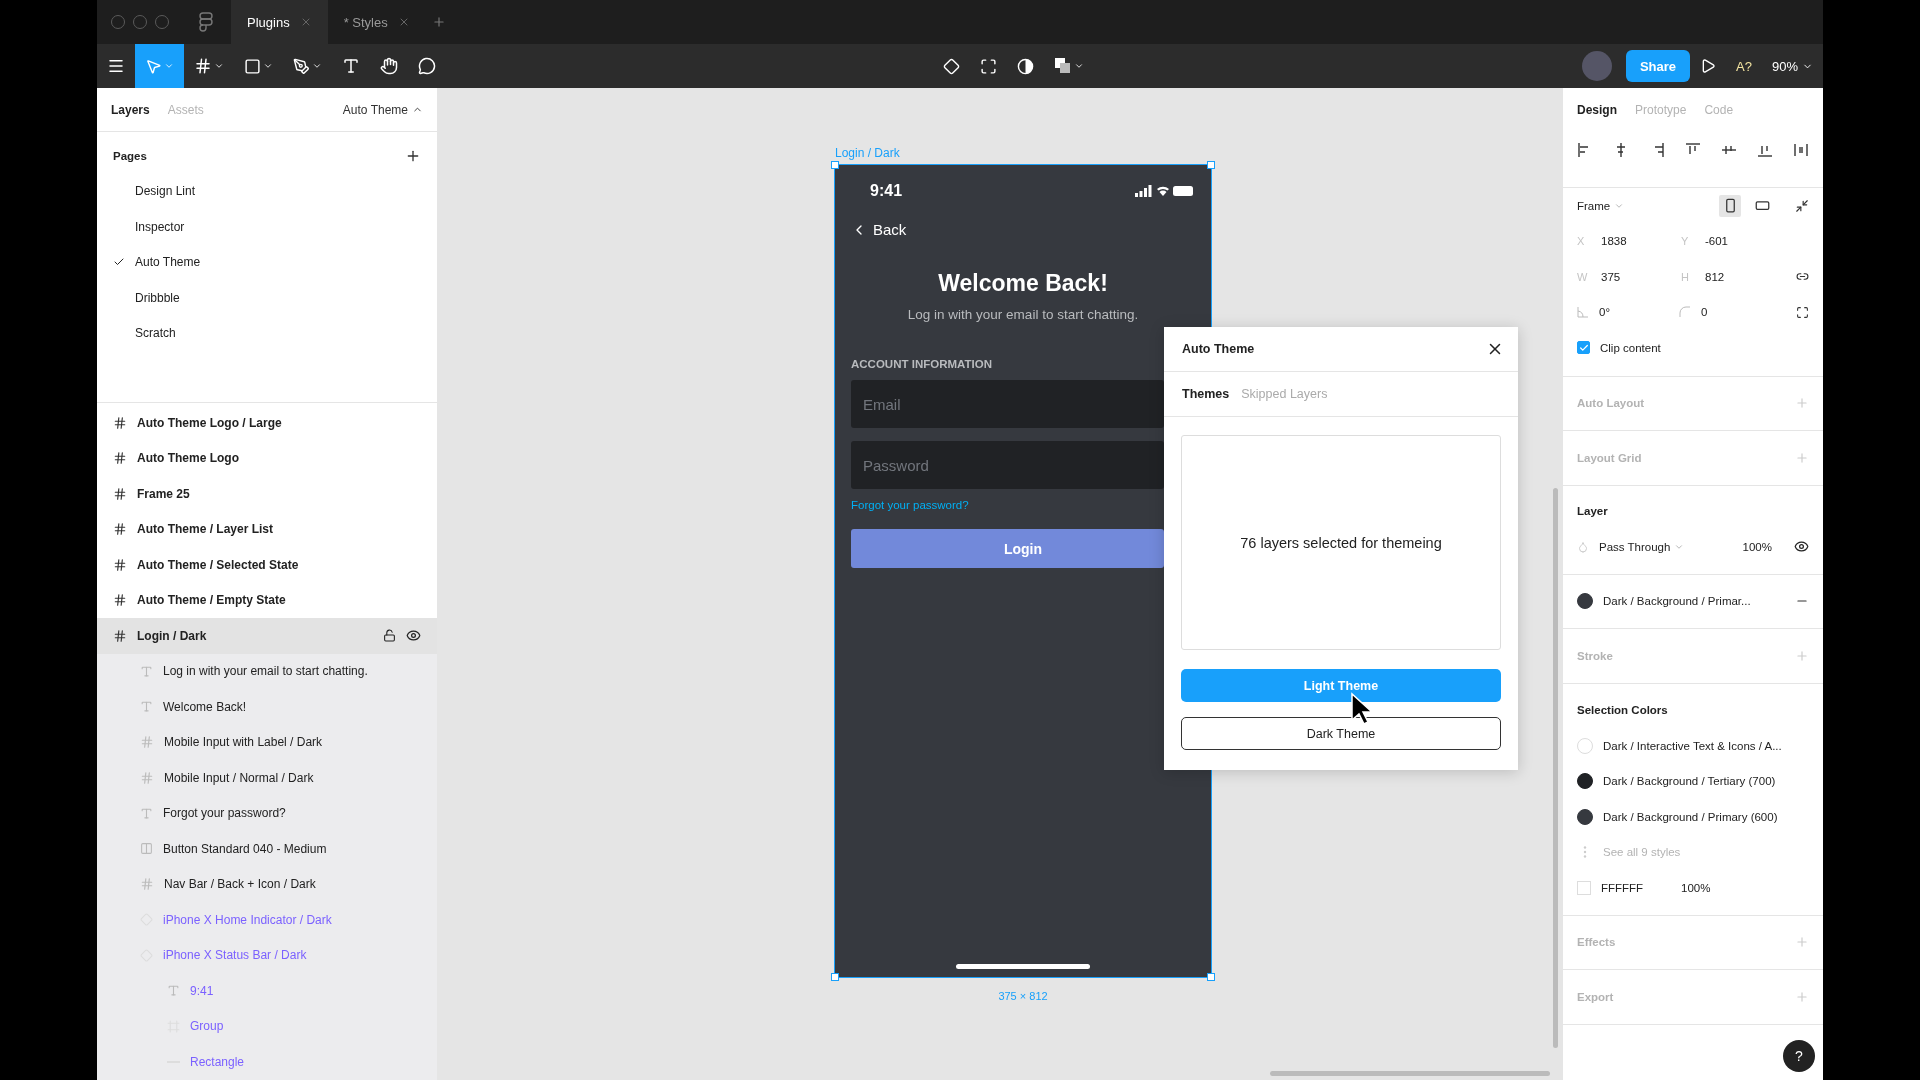 This screenshot has height=1080, width=1920. I want to click on layer-item: Auto Theme / Empty State, so click(279, 600).